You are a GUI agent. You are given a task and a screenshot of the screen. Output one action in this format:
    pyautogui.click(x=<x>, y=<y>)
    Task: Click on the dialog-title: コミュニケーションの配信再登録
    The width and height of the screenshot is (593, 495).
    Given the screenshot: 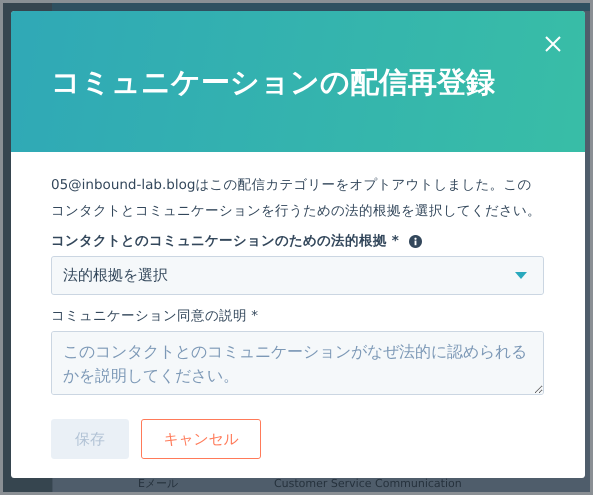 What is the action you would take?
    pyautogui.click(x=273, y=82)
    